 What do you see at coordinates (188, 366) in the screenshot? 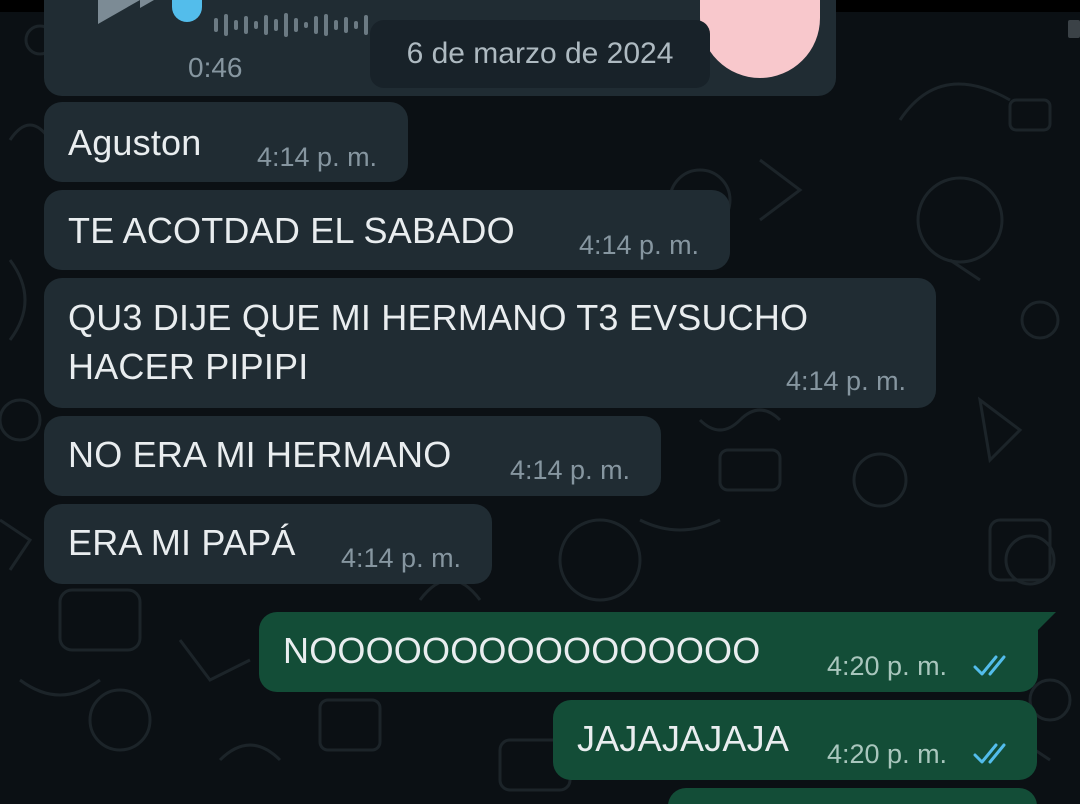
I see `message-text-line-2: HACER PIPIPI` at bounding box center [188, 366].